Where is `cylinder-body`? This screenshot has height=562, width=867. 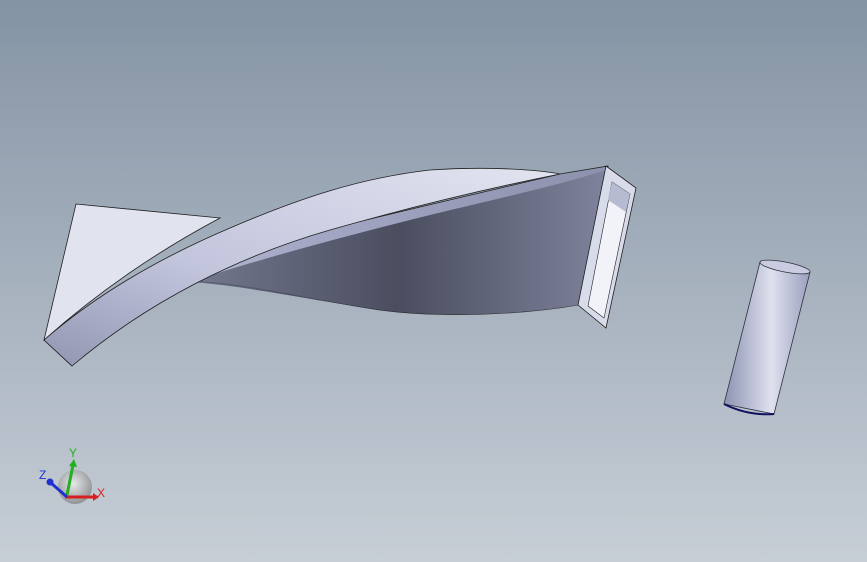 cylinder-body is located at coordinates (767, 338).